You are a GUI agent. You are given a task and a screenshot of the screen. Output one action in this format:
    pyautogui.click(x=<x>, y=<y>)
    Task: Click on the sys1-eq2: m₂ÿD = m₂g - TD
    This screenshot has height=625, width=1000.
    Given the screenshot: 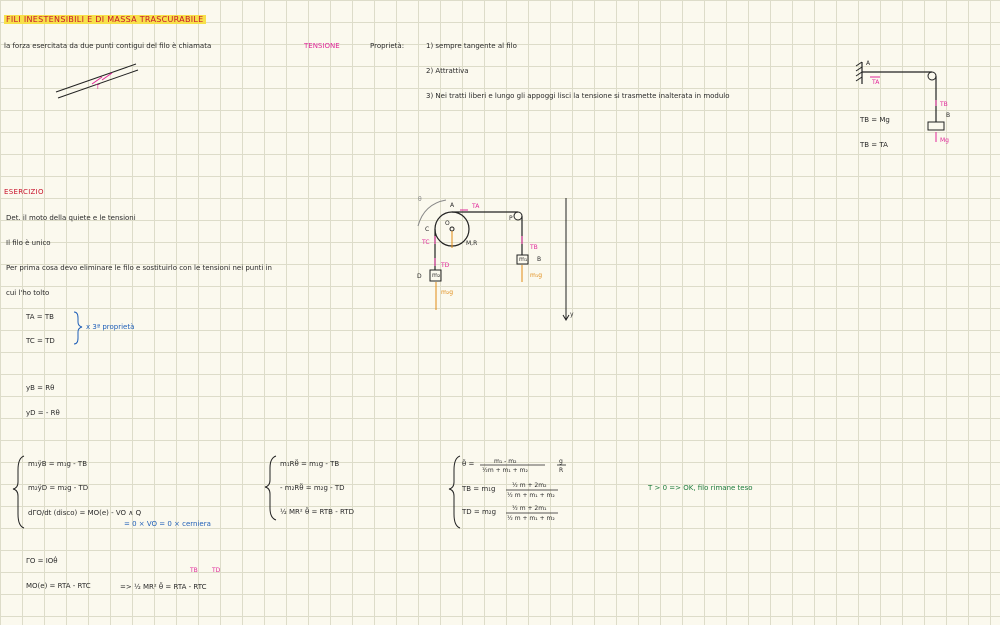 What is the action you would take?
    pyautogui.click(x=58, y=488)
    